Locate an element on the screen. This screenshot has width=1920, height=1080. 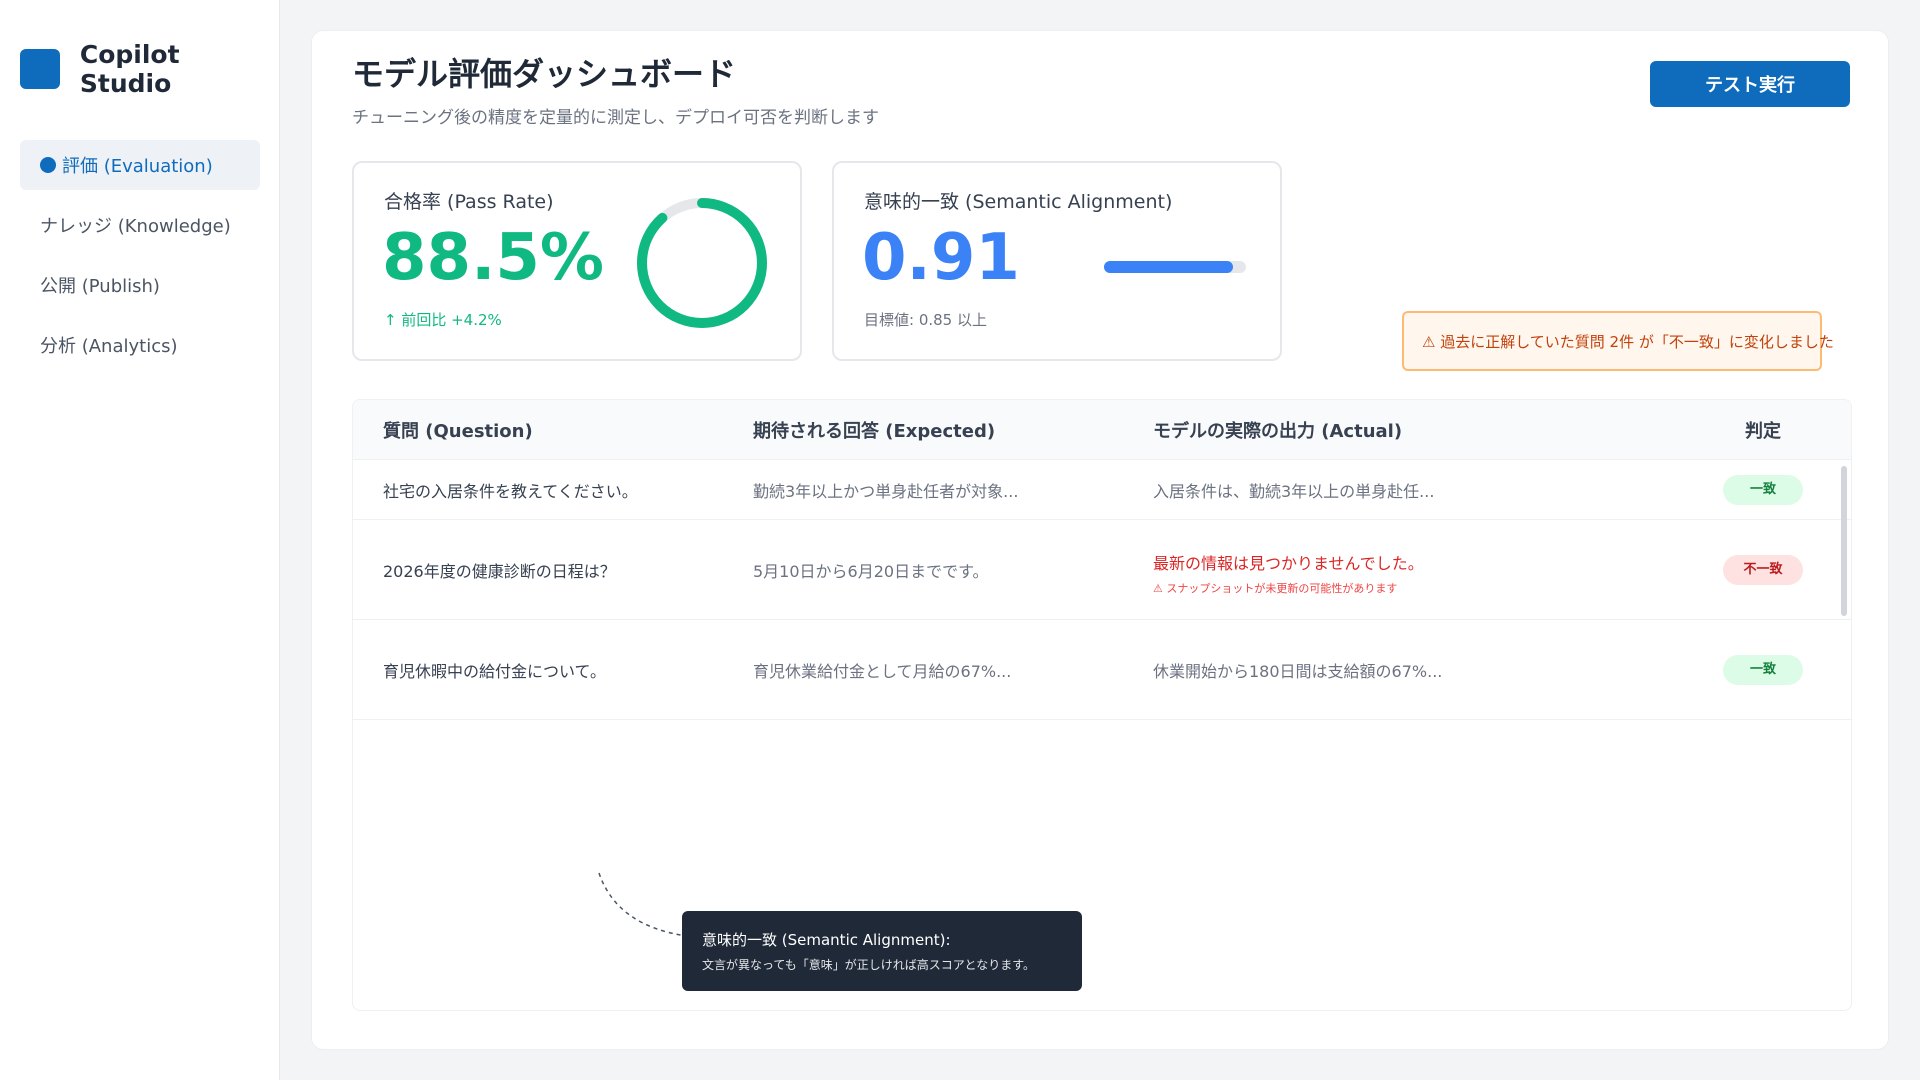
regression-alert: ⚠ 過去に正解していた質問 2件 が「不一致」に変化しました is located at coordinates (1618, 341).